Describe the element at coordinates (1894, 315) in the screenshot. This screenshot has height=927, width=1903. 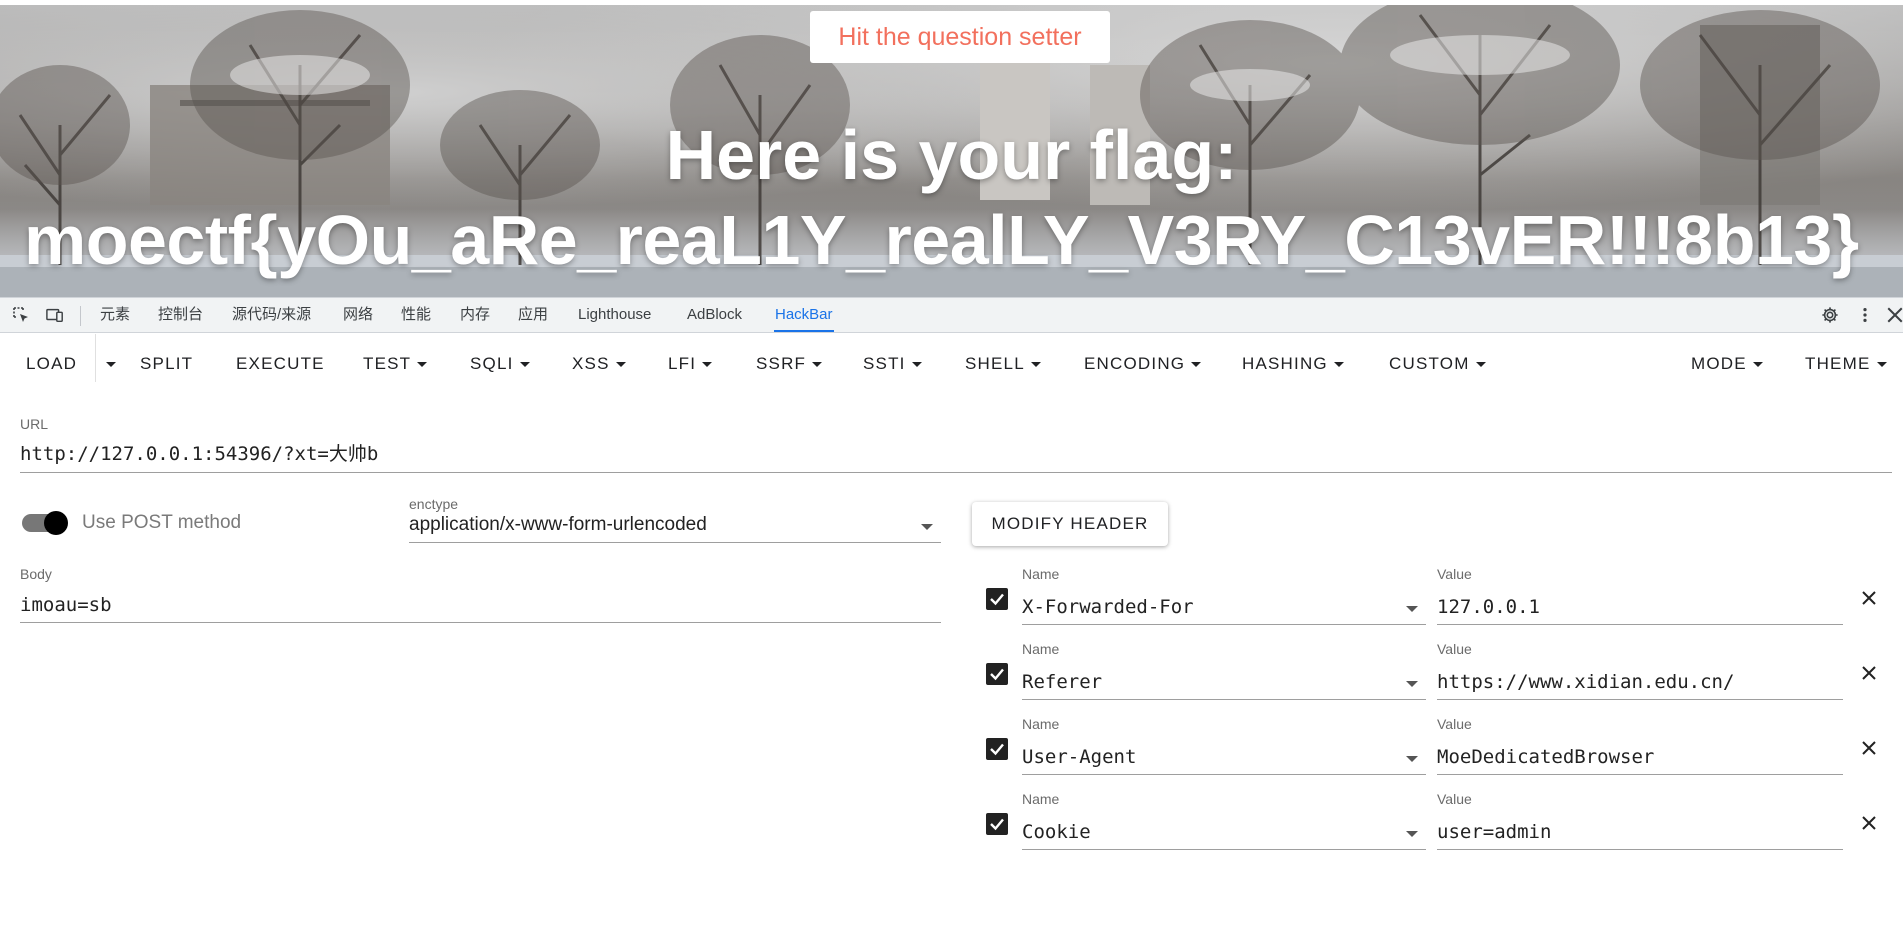
I see `close-devtools-icon` at that location.